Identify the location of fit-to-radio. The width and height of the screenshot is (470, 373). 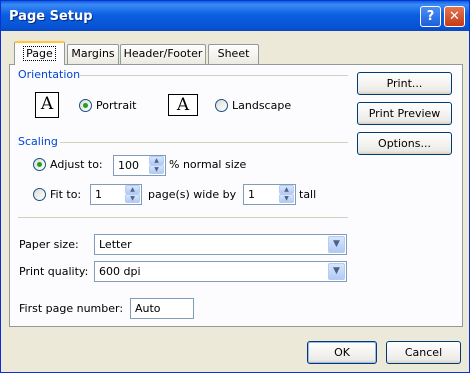
(39, 194).